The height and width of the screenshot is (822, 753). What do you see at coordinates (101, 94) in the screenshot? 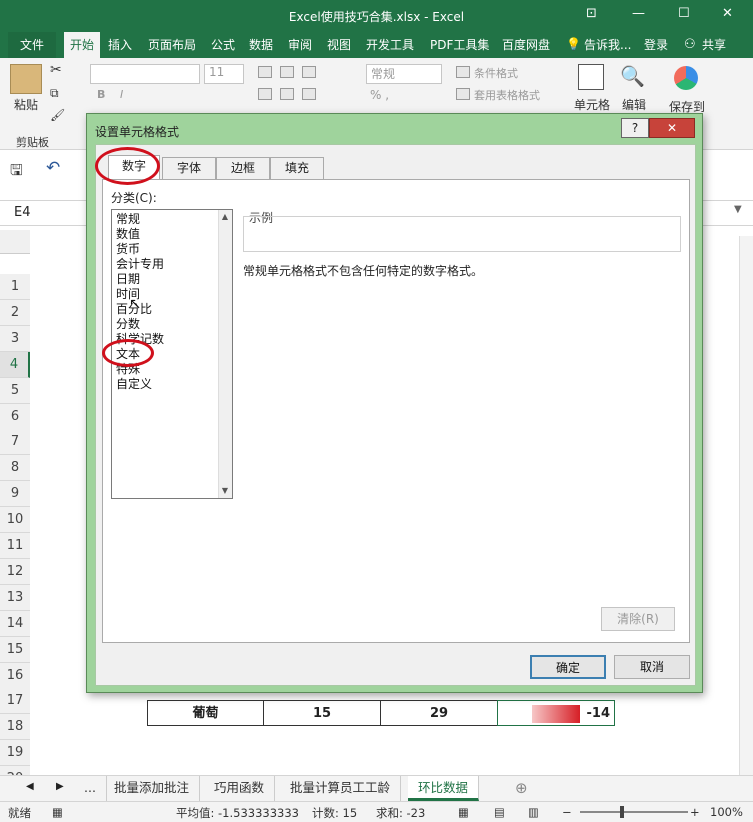
I see `bold-button: B` at bounding box center [101, 94].